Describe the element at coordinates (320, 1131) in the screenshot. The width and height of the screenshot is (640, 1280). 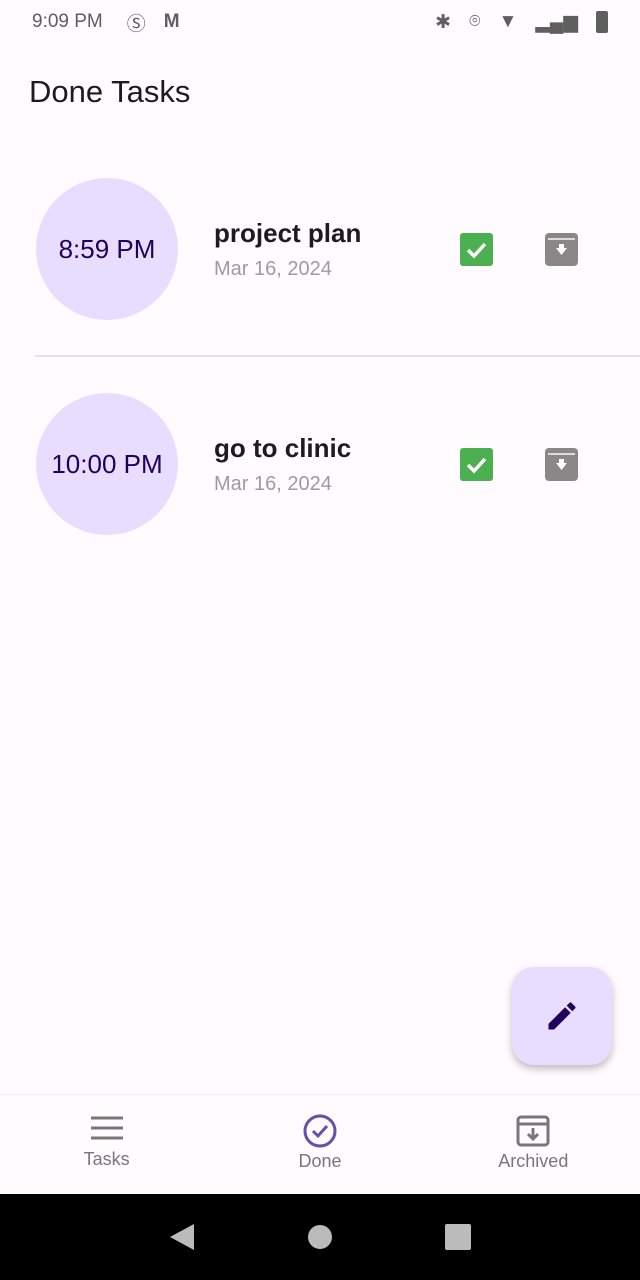
I see `check-circle-icon` at that location.